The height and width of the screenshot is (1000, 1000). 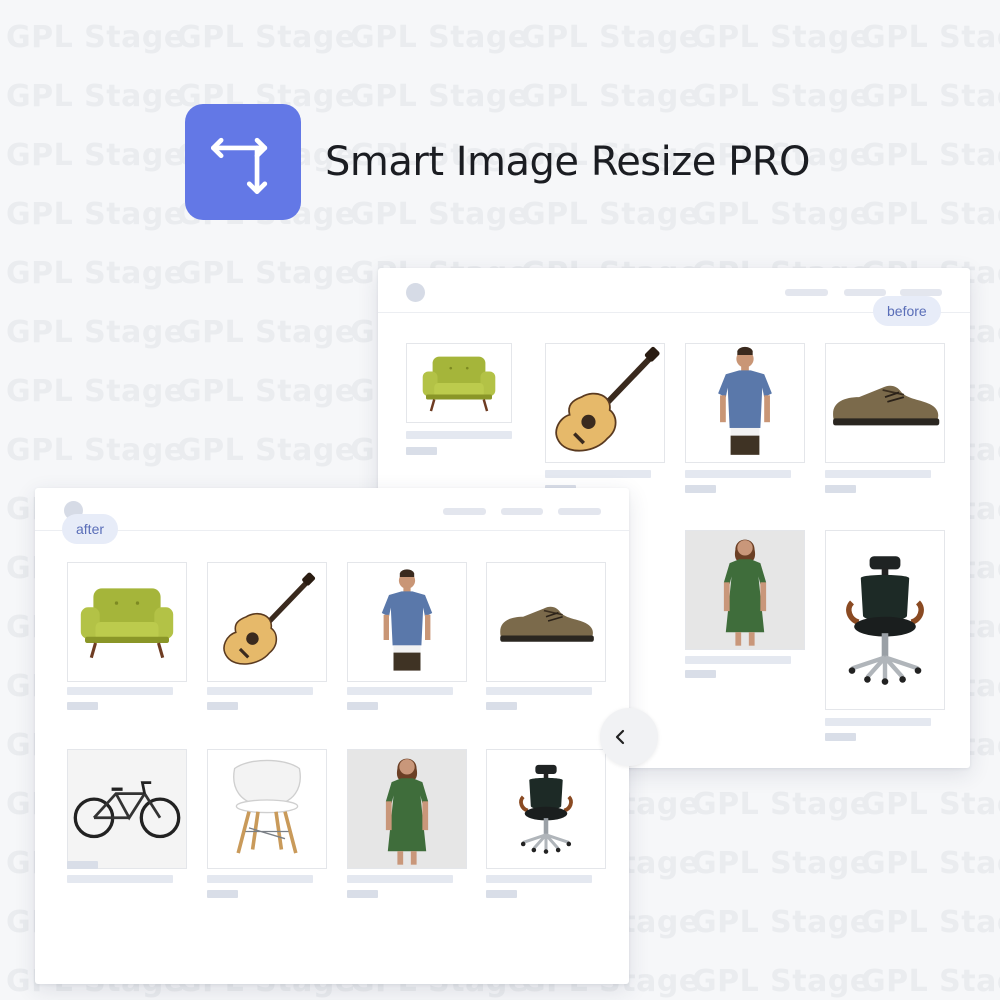 What do you see at coordinates (332, 530) in the screenshot?
I see `header-divider` at bounding box center [332, 530].